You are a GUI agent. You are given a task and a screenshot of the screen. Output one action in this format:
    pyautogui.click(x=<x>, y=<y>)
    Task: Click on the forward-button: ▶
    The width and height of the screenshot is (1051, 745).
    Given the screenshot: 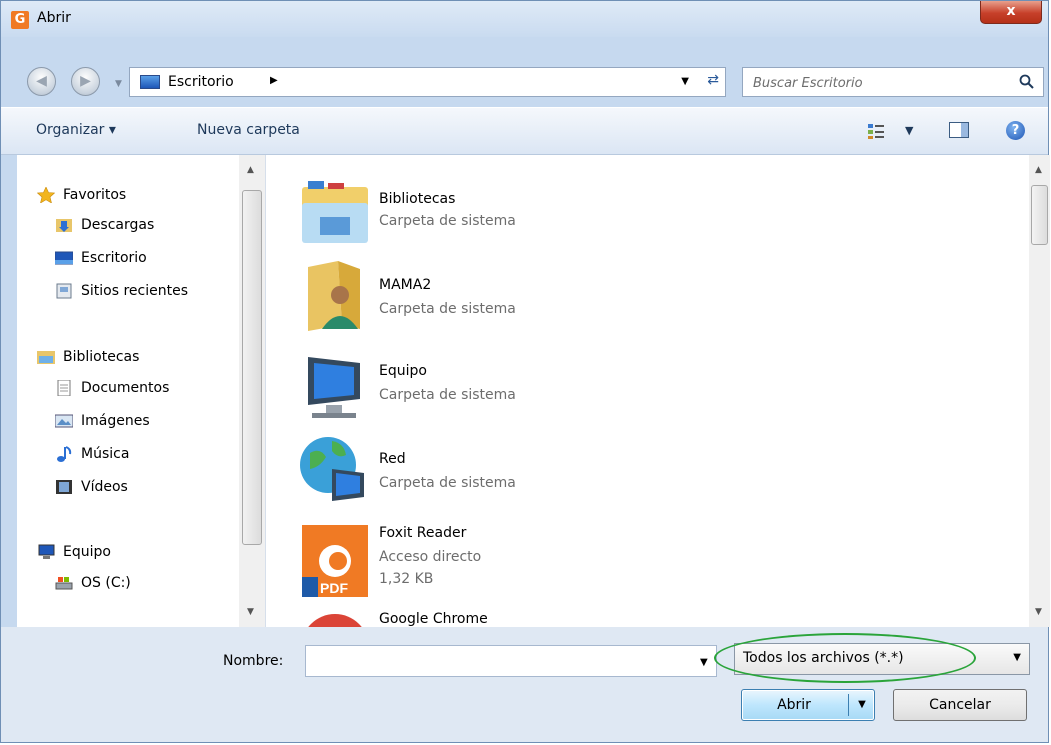 What is the action you would take?
    pyautogui.click(x=85, y=81)
    